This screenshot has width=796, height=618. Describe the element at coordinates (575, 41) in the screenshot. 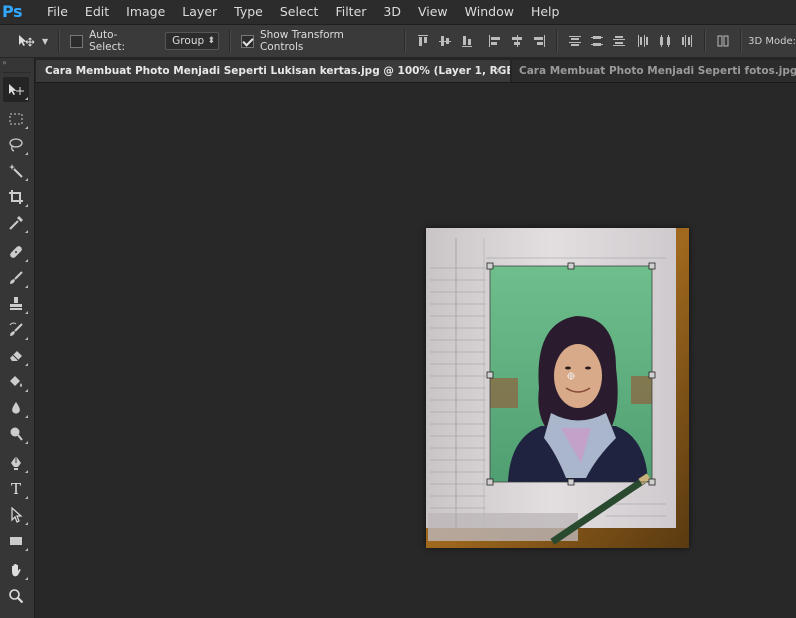

I see `distribute-top-edges-icon` at that location.